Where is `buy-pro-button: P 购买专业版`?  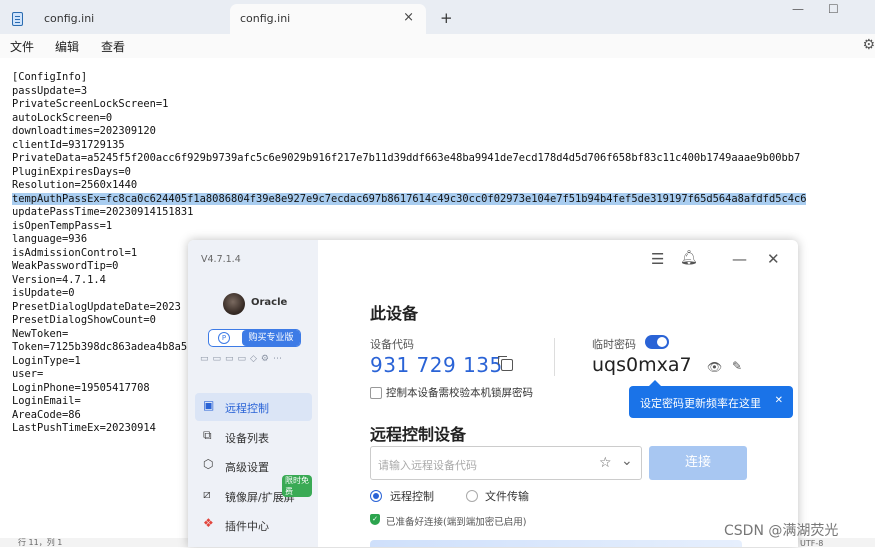 buy-pro-button: P 购买专业版 is located at coordinates (254, 338).